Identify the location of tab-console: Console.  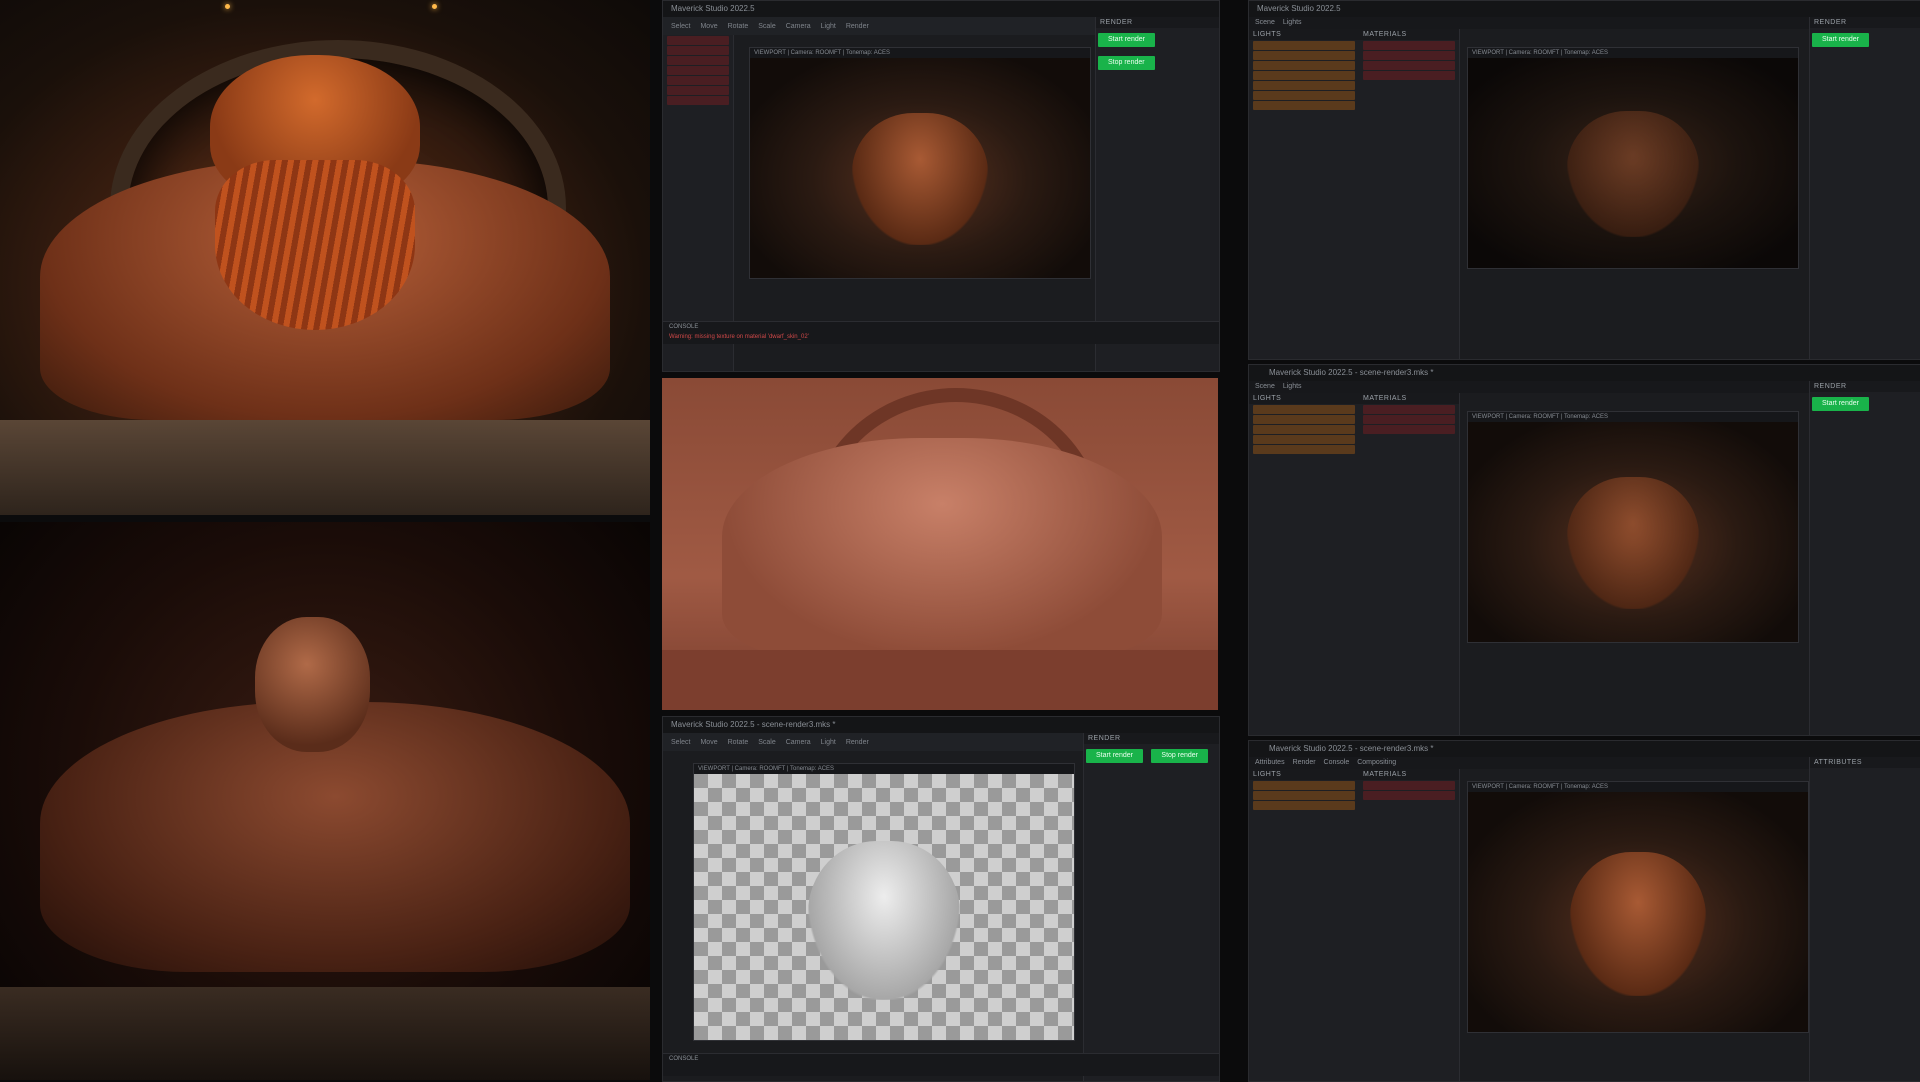
(1337, 763).